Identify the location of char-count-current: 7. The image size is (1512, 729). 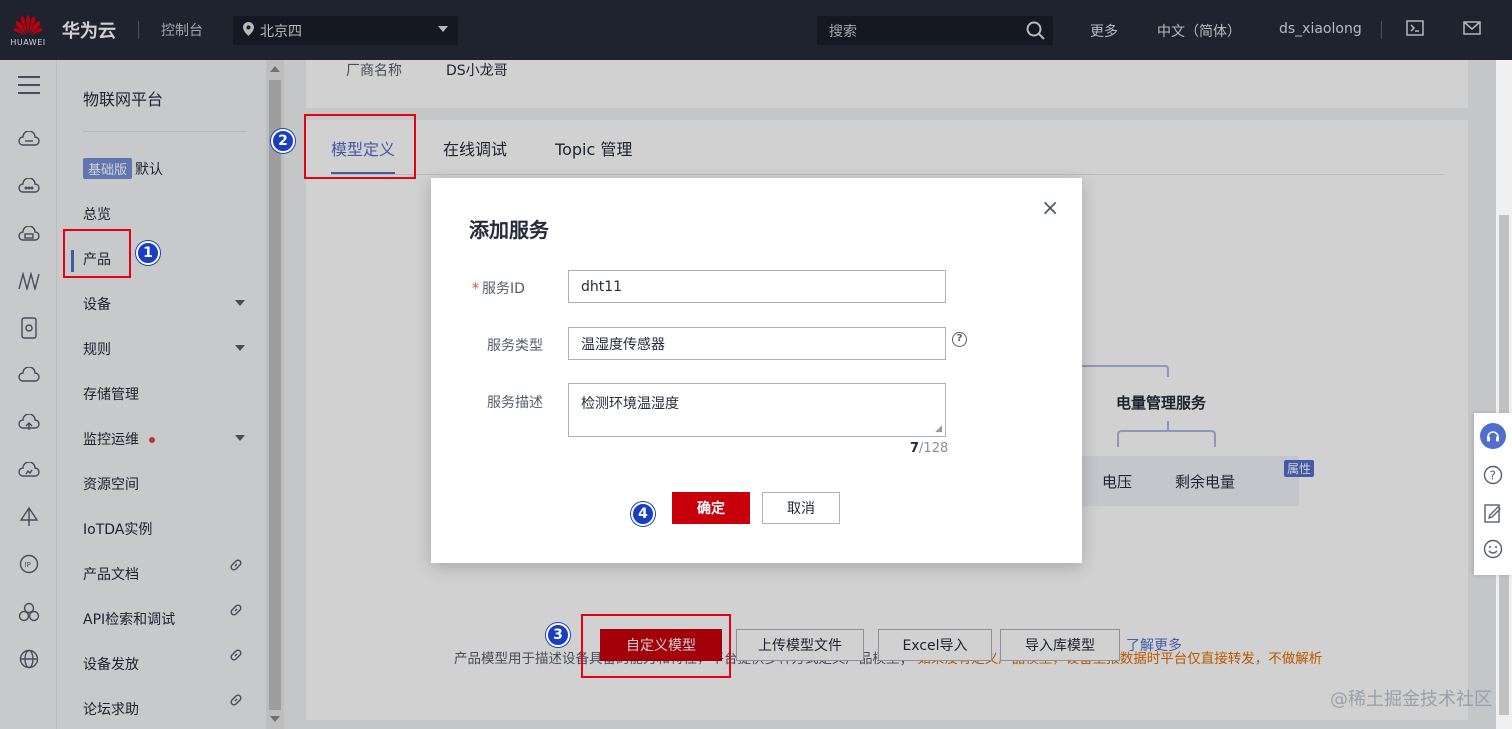
(915, 448).